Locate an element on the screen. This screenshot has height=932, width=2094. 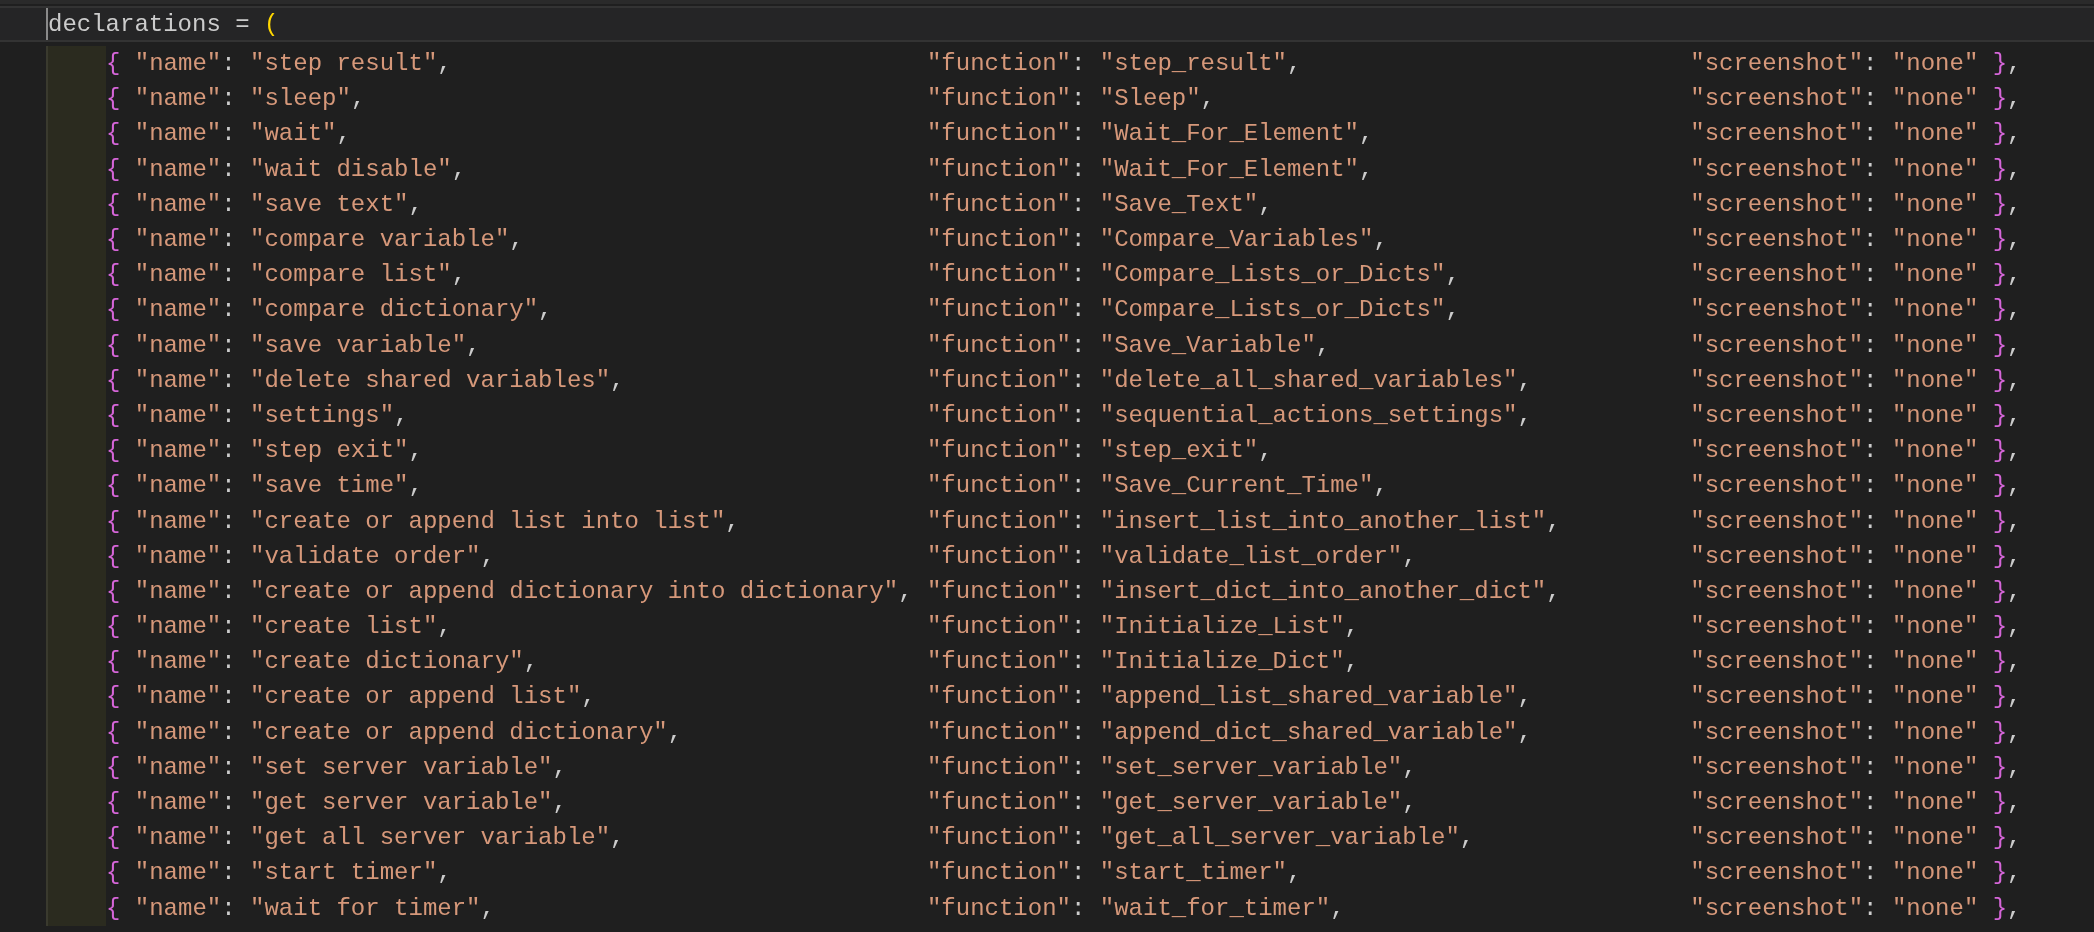
code-text: { "name": "get all server variable", is located at coordinates (366, 838).